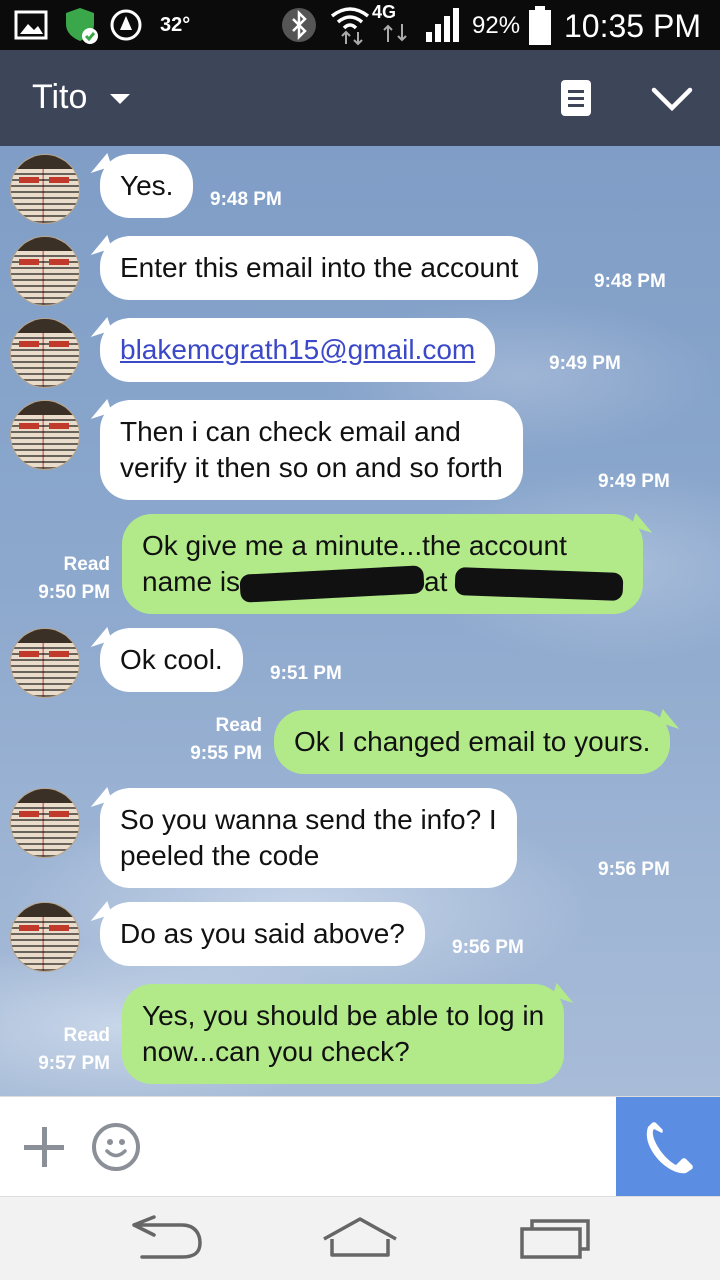  I want to click on battery-percent: 92%, so click(496, 25).